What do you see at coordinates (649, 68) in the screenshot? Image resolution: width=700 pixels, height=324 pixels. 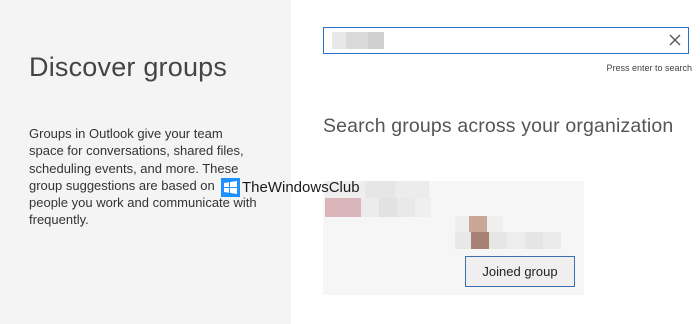 I see `search-hint: Press enter to search` at bounding box center [649, 68].